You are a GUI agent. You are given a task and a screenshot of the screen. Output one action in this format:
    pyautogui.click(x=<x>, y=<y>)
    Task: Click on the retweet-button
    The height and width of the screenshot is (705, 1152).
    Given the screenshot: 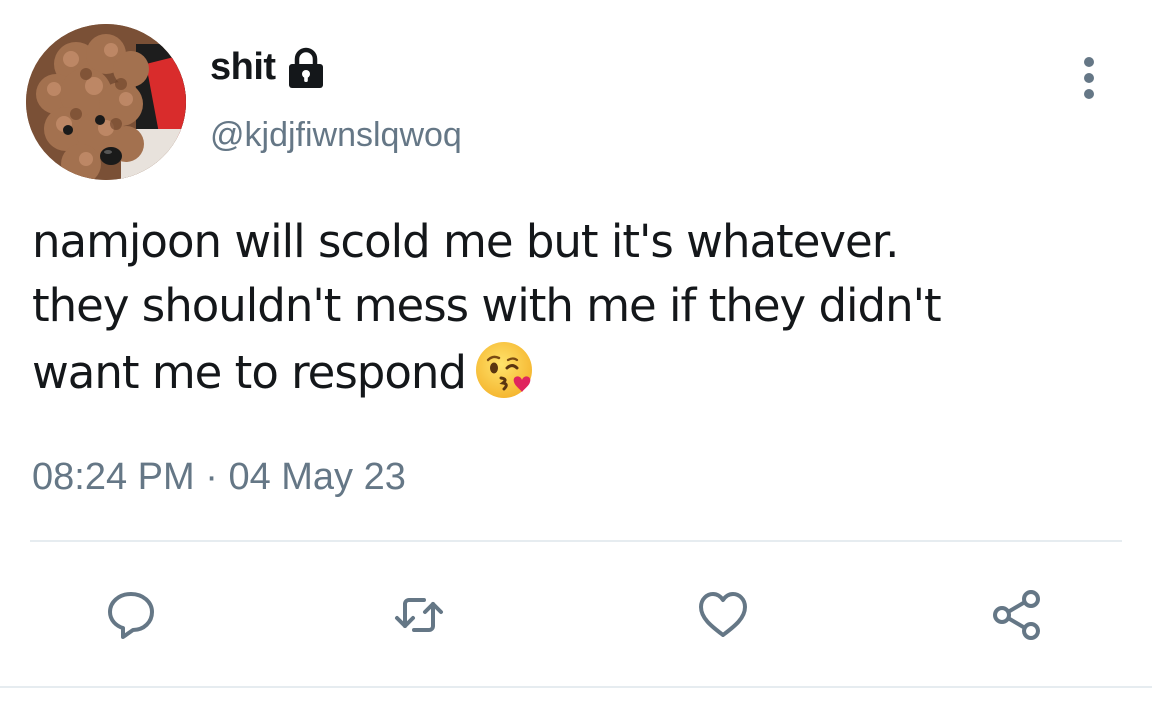 What is the action you would take?
    pyautogui.click(x=419, y=615)
    